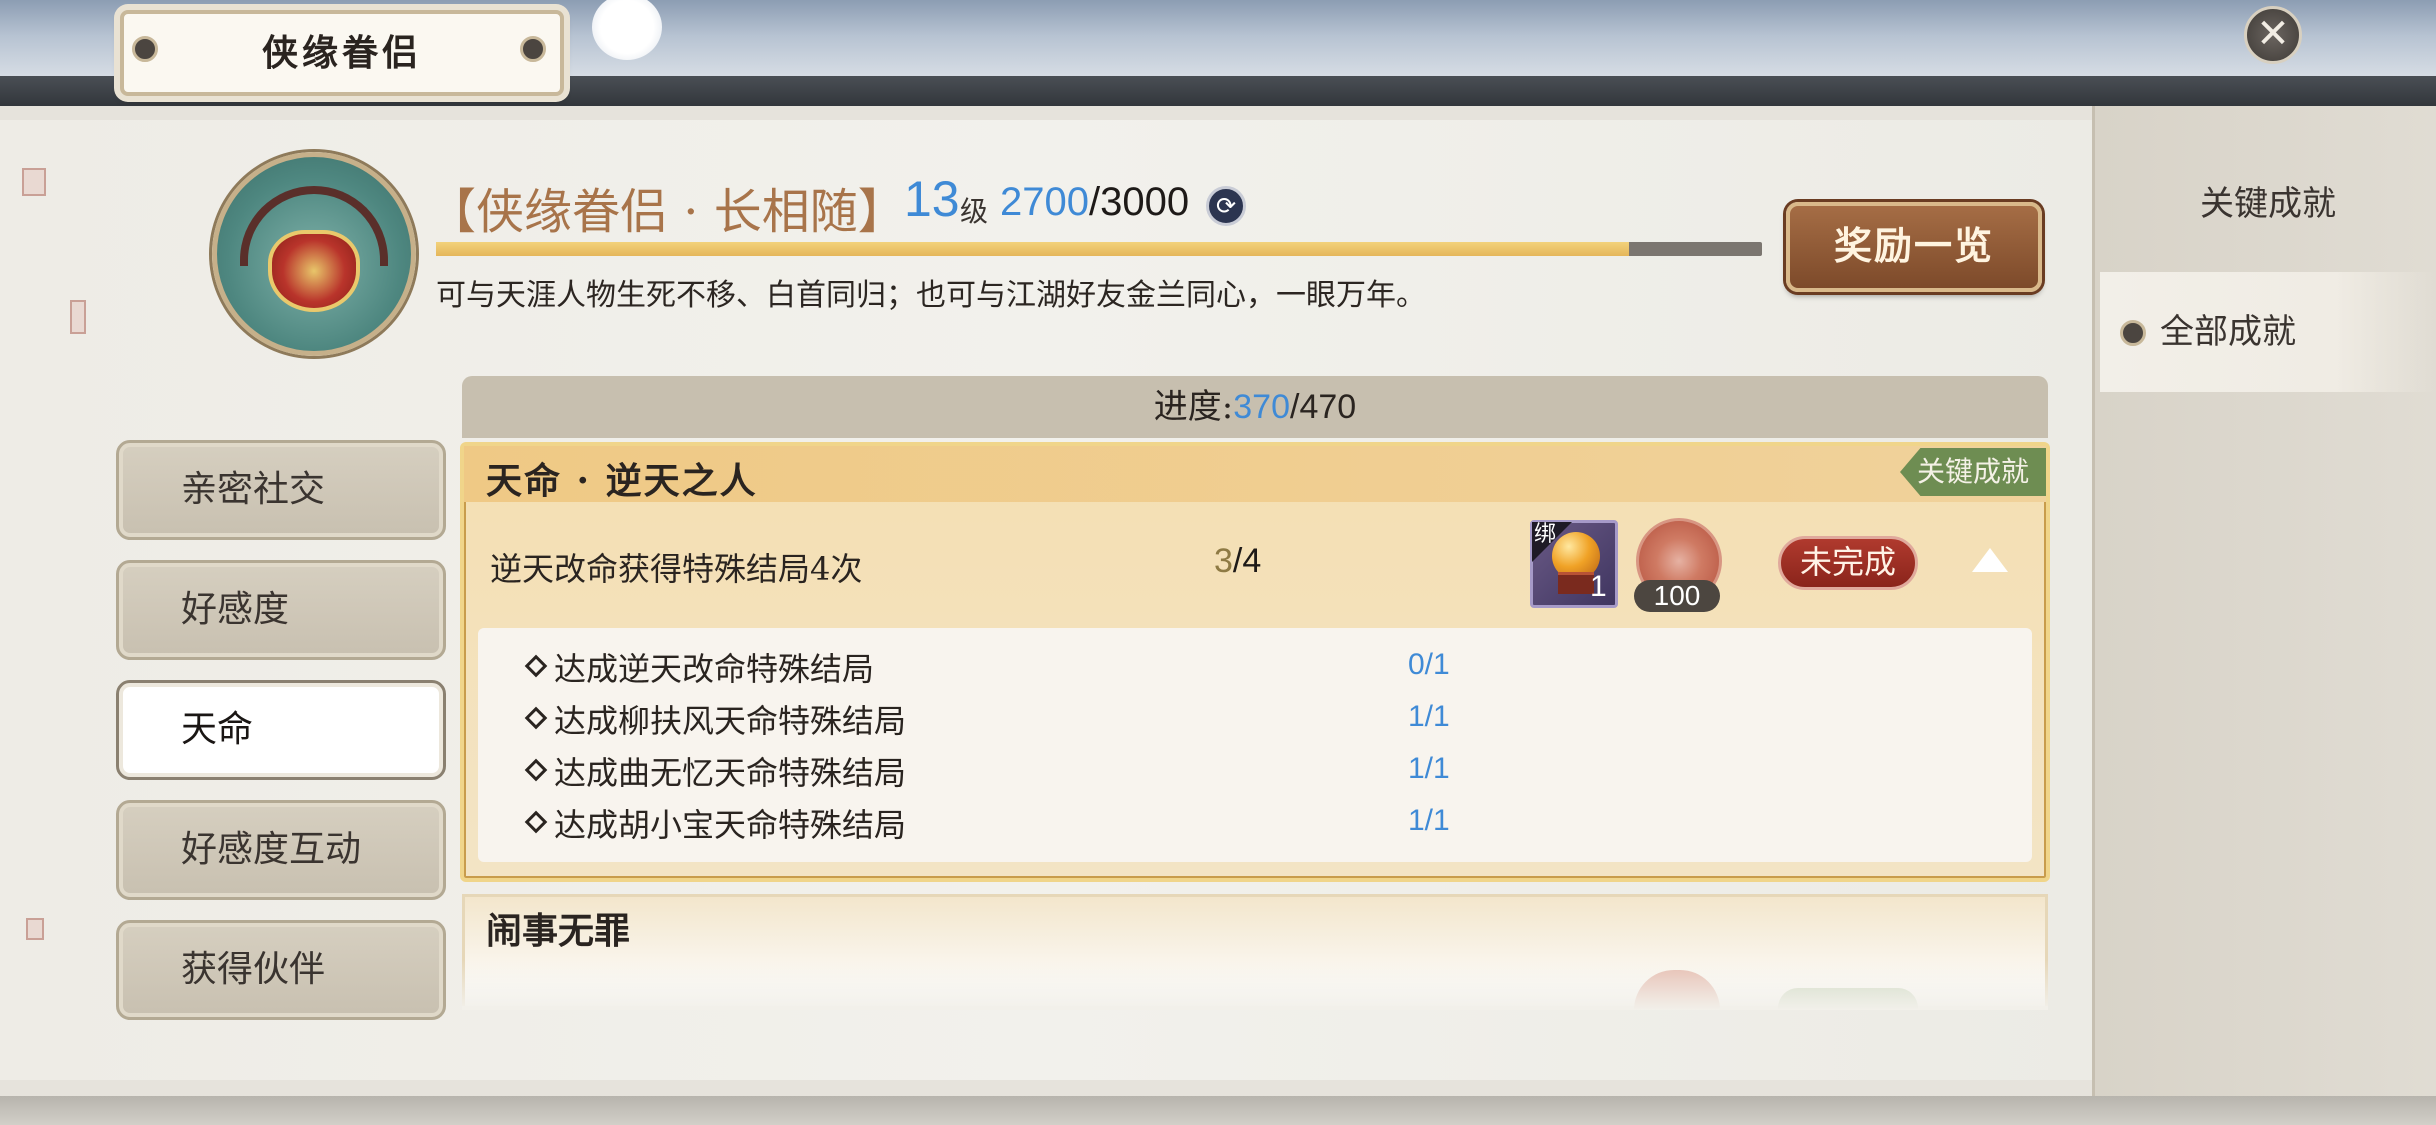 The width and height of the screenshot is (2436, 1125). What do you see at coordinates (1033, 249) in the screenshot?
I see `exp-progress-fill` at bounding box center [1033, 249].